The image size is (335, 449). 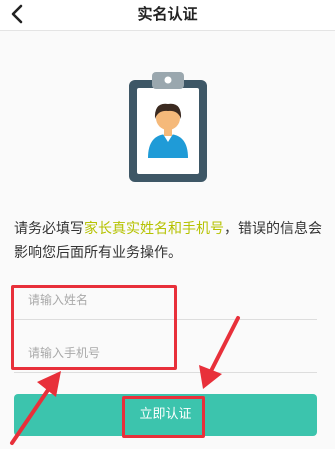 I want to click on id-badge-icon, so click(x=169, y=126).